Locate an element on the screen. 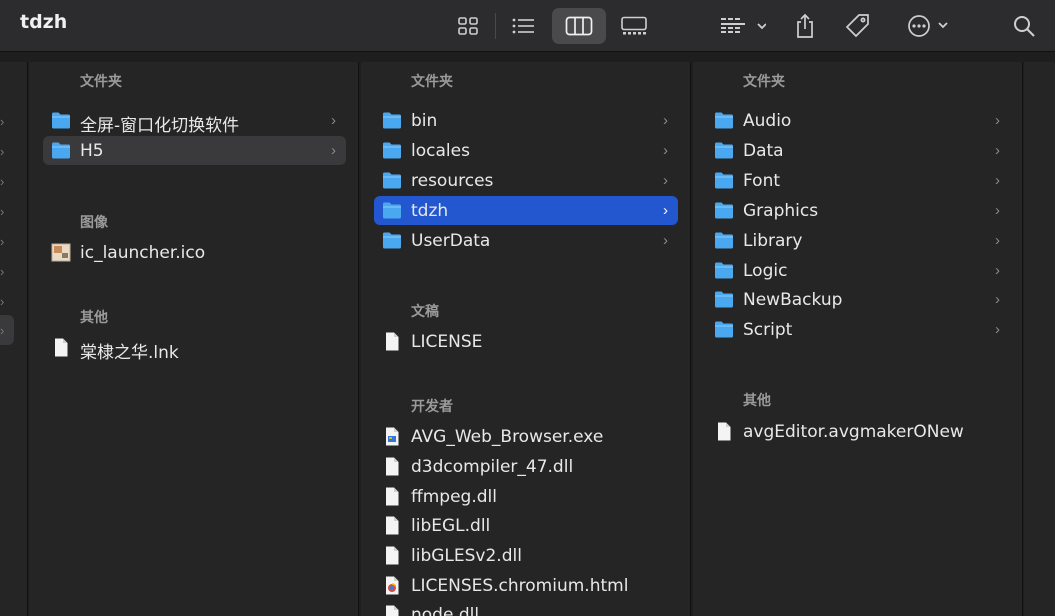  list-item-folder: NewBackup › is located at coordinates (858, 299).